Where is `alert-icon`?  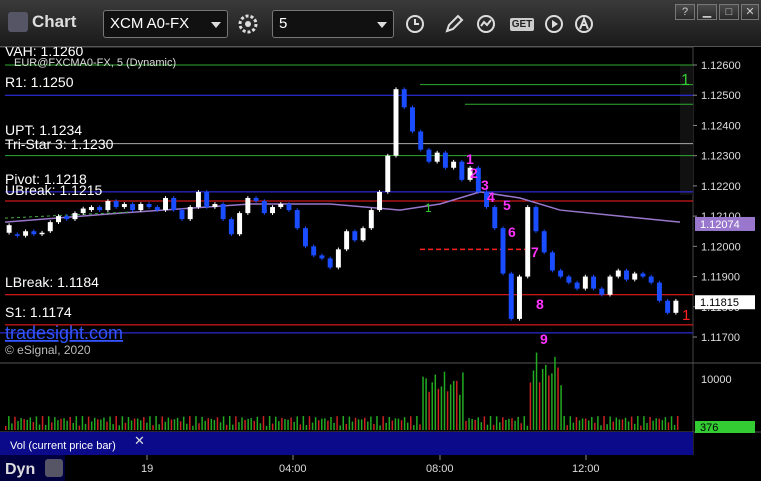 alert-icon is located at coordinates (584, 24).